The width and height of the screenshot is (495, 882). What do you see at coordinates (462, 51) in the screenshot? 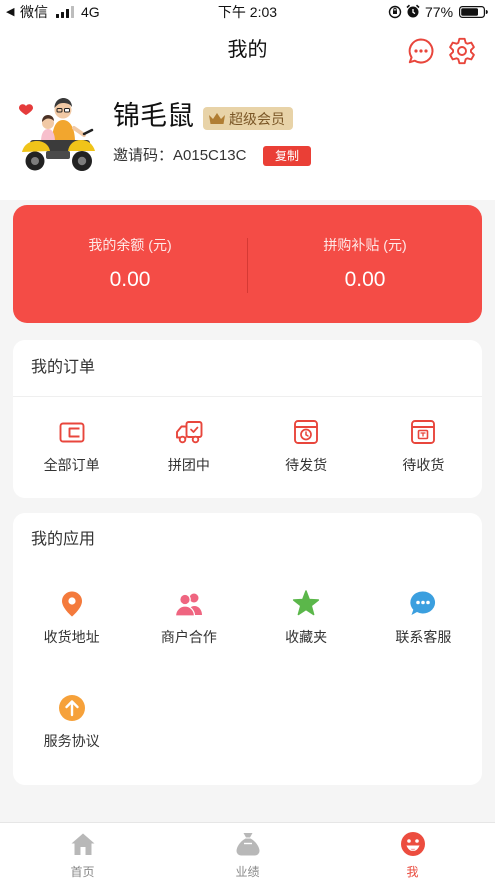
I see `settings-gear-icon` at bounding box center [462, 51].